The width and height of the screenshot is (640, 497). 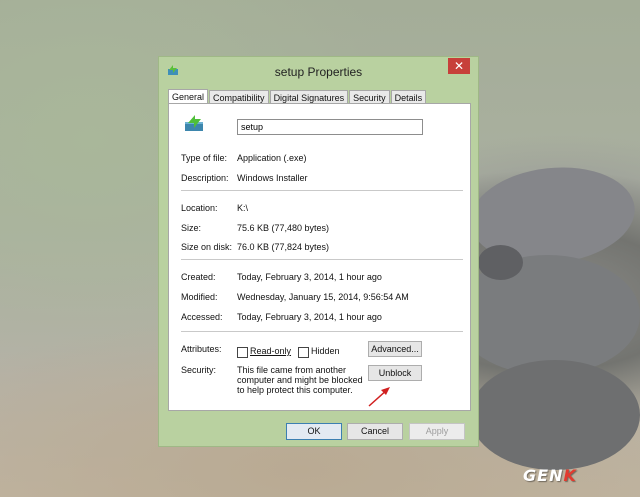 I want to click on tab-digital-signatures: Digital Signatures, so click(x=309, y=97).